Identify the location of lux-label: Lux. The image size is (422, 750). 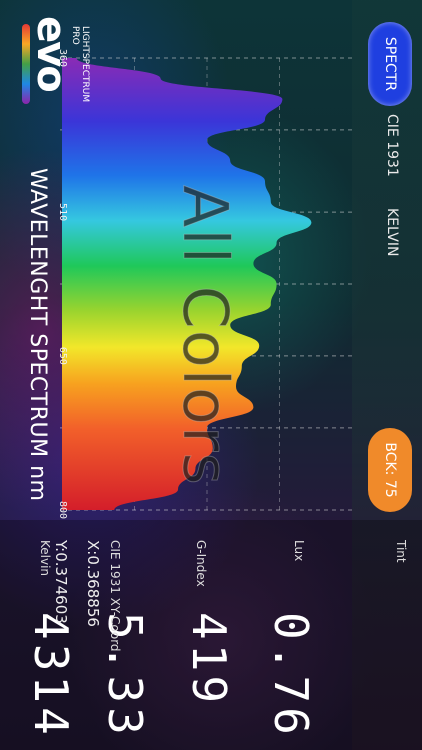
(299, 551).